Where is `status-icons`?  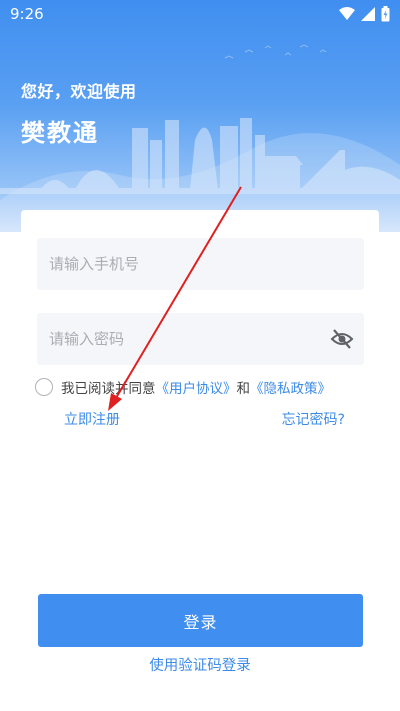
status-icons is located at coordinates (364, 14).